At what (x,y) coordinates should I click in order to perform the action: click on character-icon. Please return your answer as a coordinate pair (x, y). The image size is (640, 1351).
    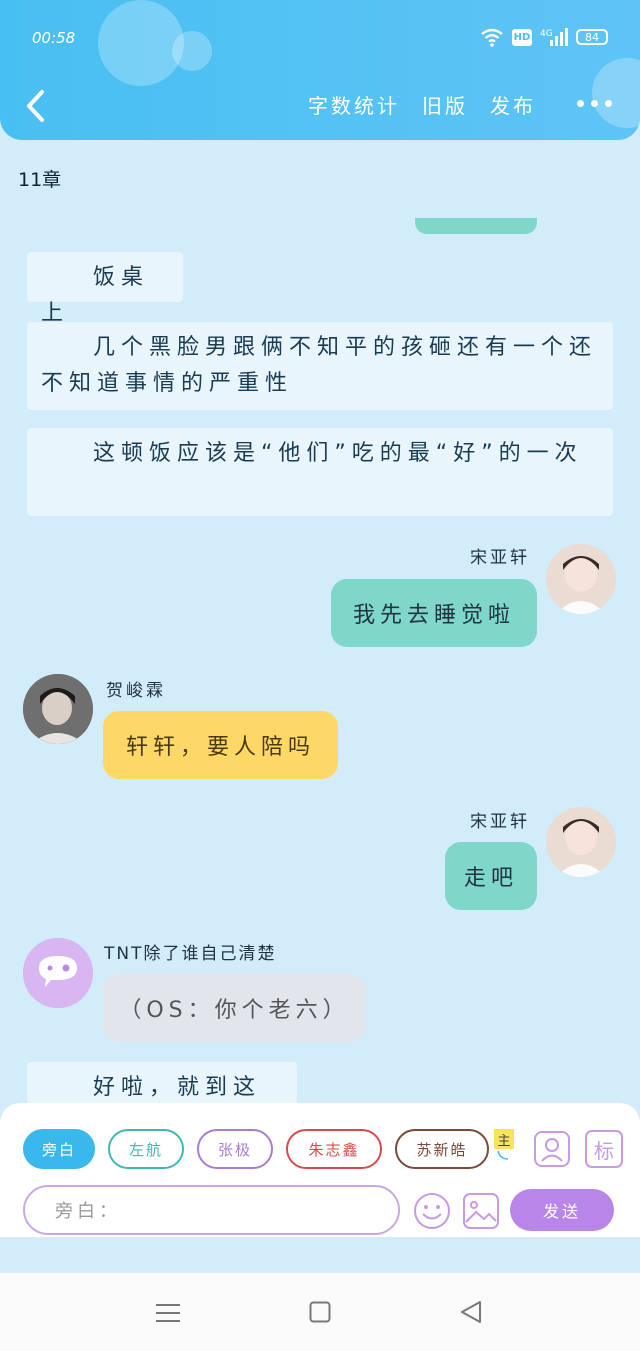
    Looking at the image, I should click on (552, 1149).